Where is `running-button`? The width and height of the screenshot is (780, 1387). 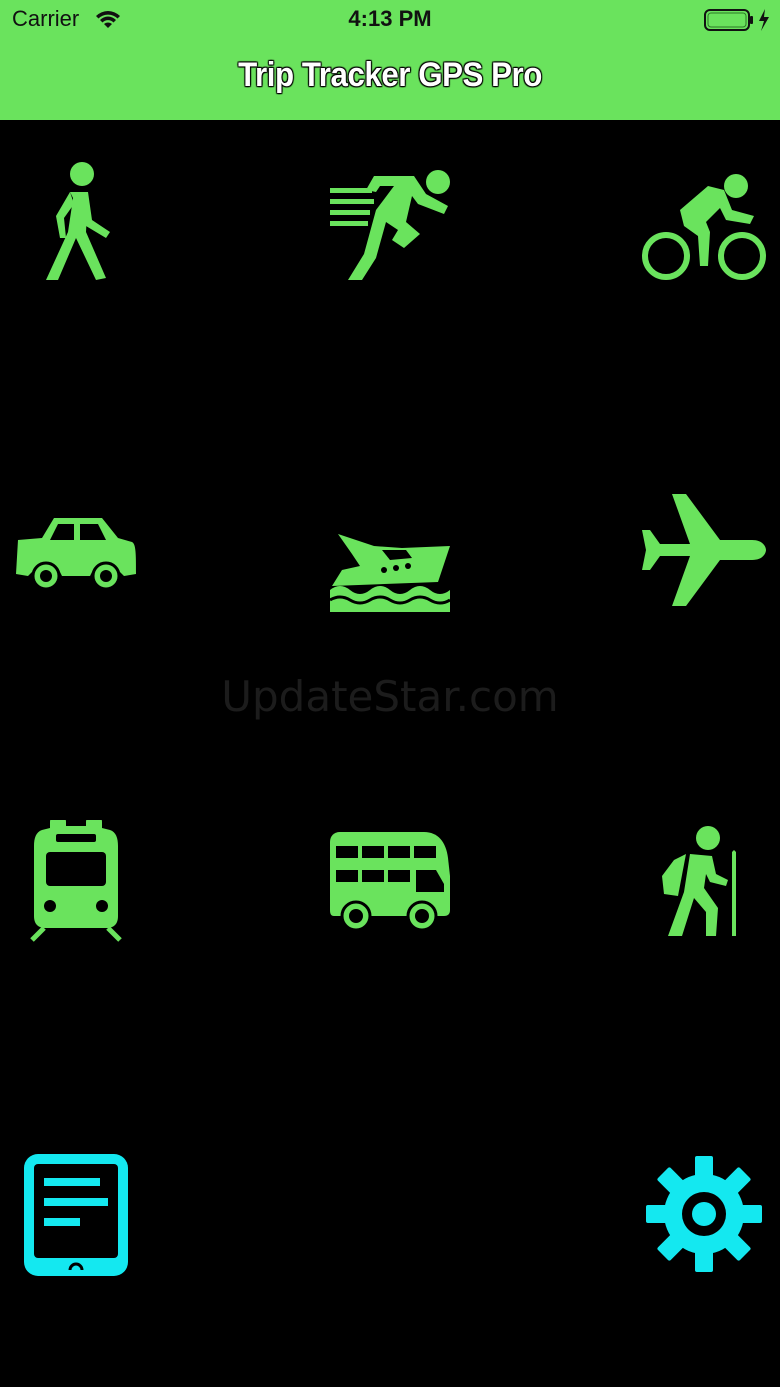 running-button is located at coordinates (390, 224).